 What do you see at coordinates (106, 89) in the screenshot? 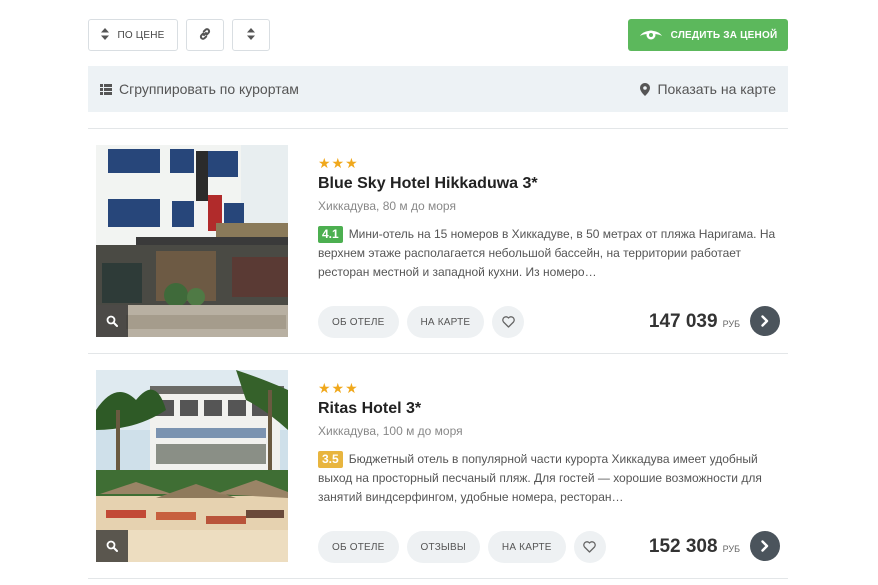
I see `list-icon` at bounding box center [106, 89].